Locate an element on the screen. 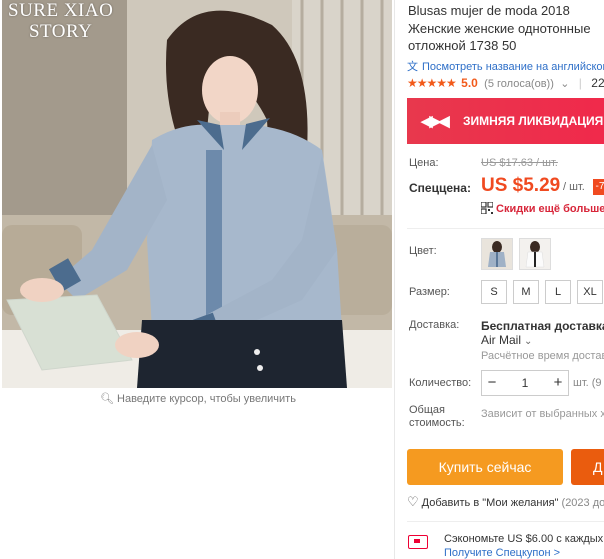  coupon-text: Сэкономьте US $6.00 с каждых U is located at coordinates (524, 539).